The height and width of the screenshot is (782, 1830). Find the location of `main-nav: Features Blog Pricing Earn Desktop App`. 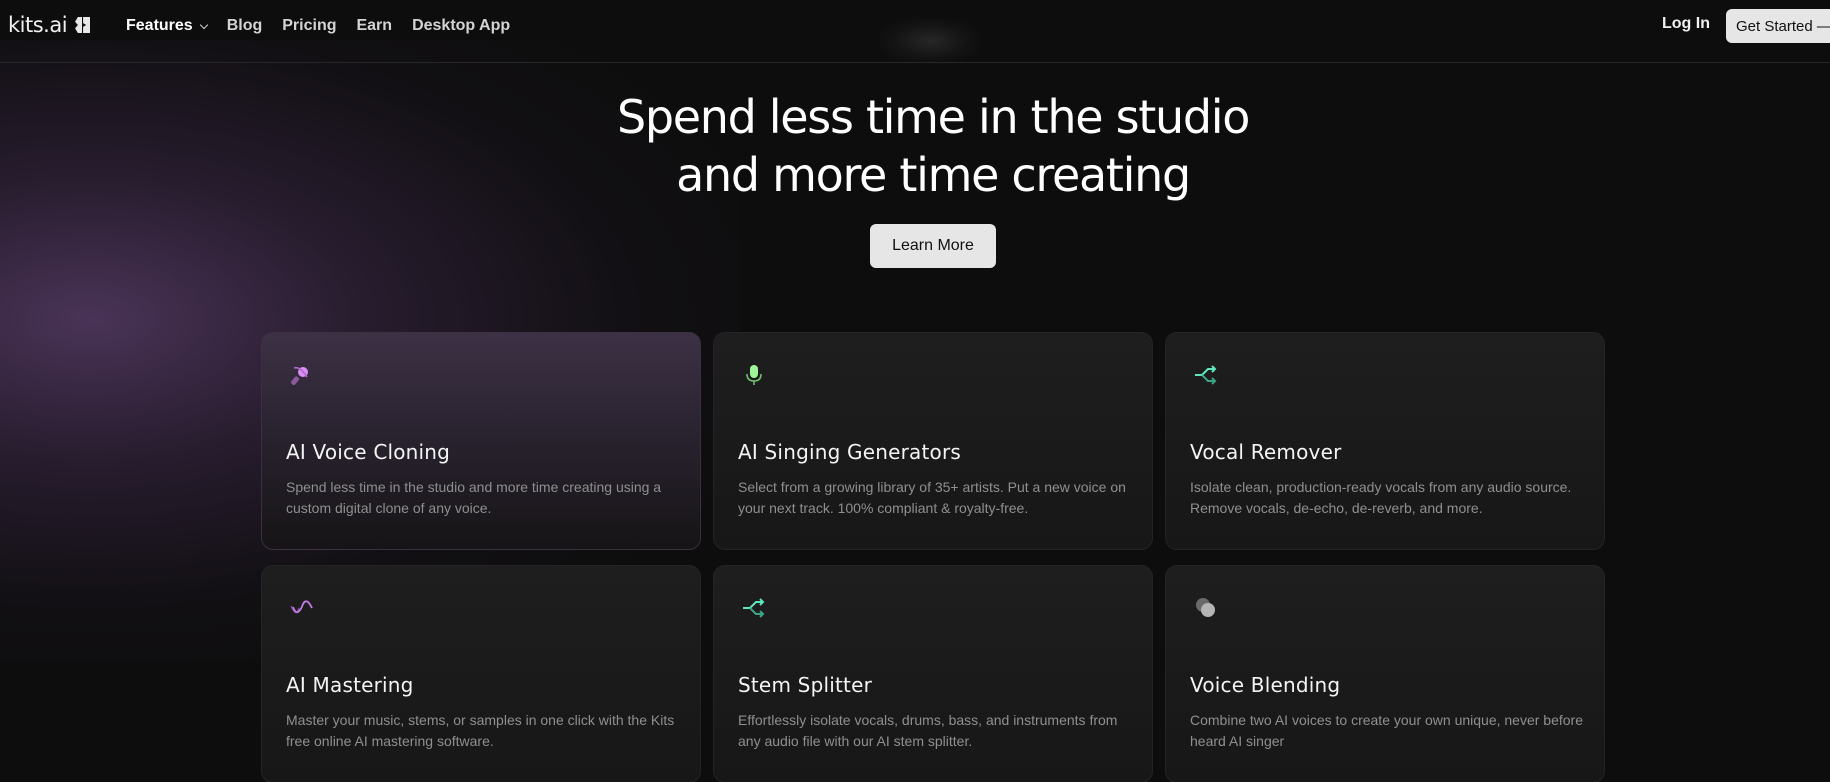

main-nav: Features Blog Pricing Earn Desktop App is located at coordinates (318, 26).